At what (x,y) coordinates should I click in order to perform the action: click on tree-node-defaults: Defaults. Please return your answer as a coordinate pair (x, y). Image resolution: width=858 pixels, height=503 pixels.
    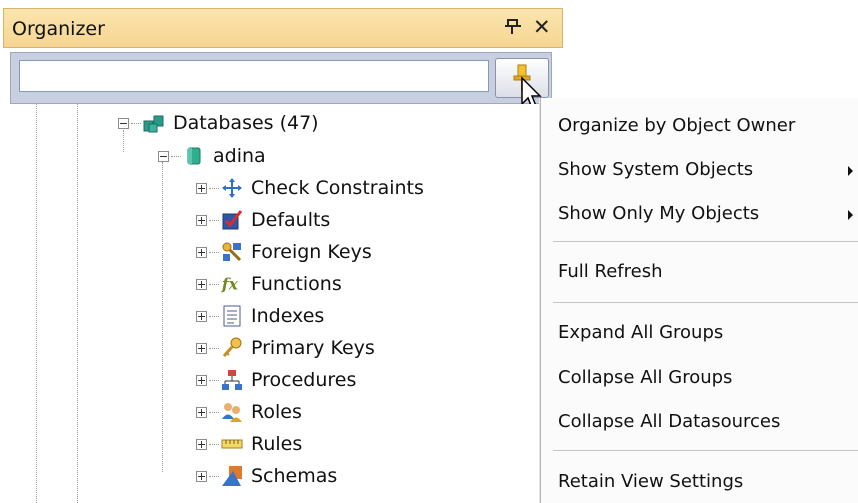
    Looking at the image, I should click on (263, 220).